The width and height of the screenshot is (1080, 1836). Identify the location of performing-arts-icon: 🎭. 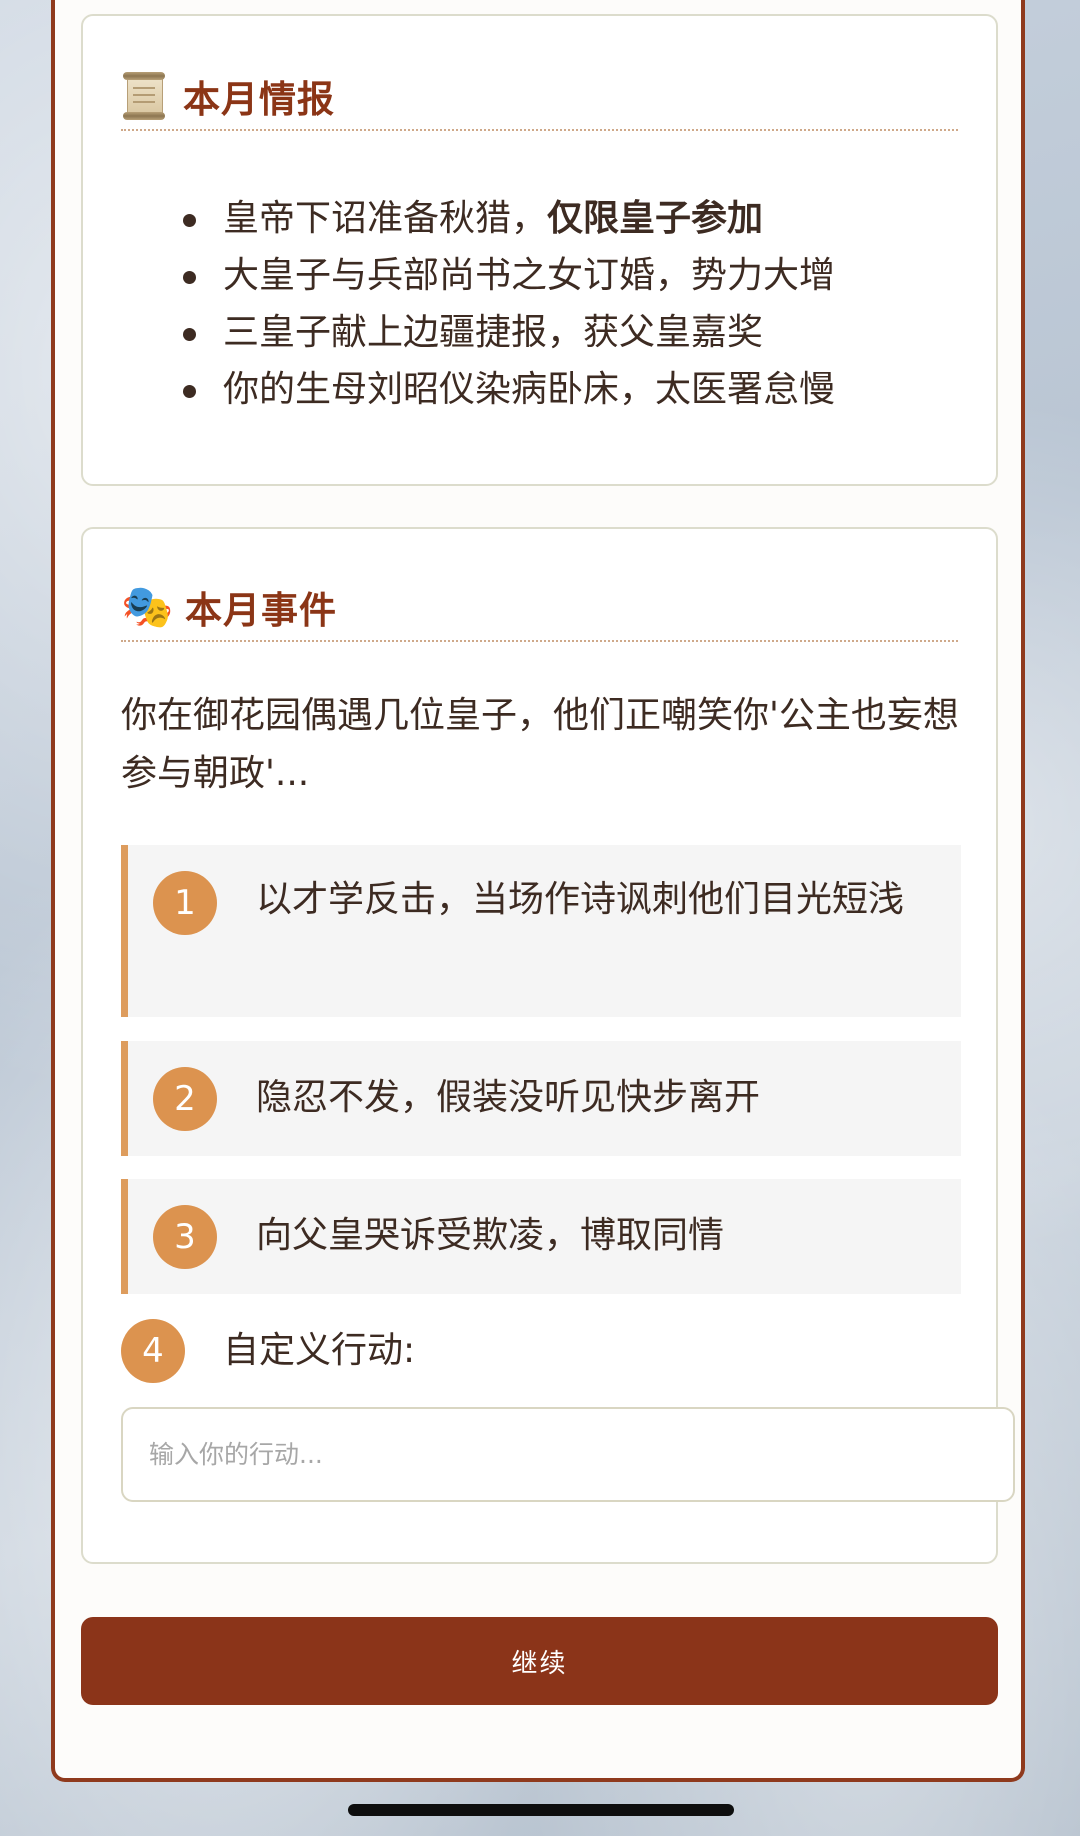
(147, 606).